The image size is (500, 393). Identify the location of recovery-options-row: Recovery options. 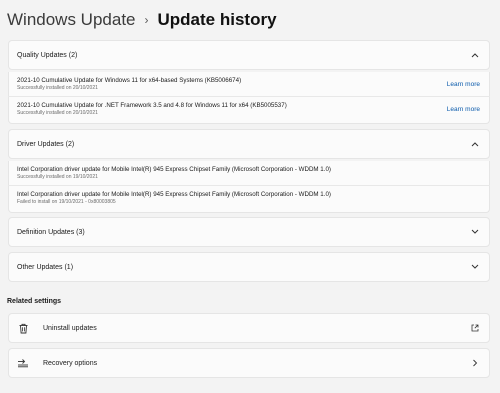
(249, 363).